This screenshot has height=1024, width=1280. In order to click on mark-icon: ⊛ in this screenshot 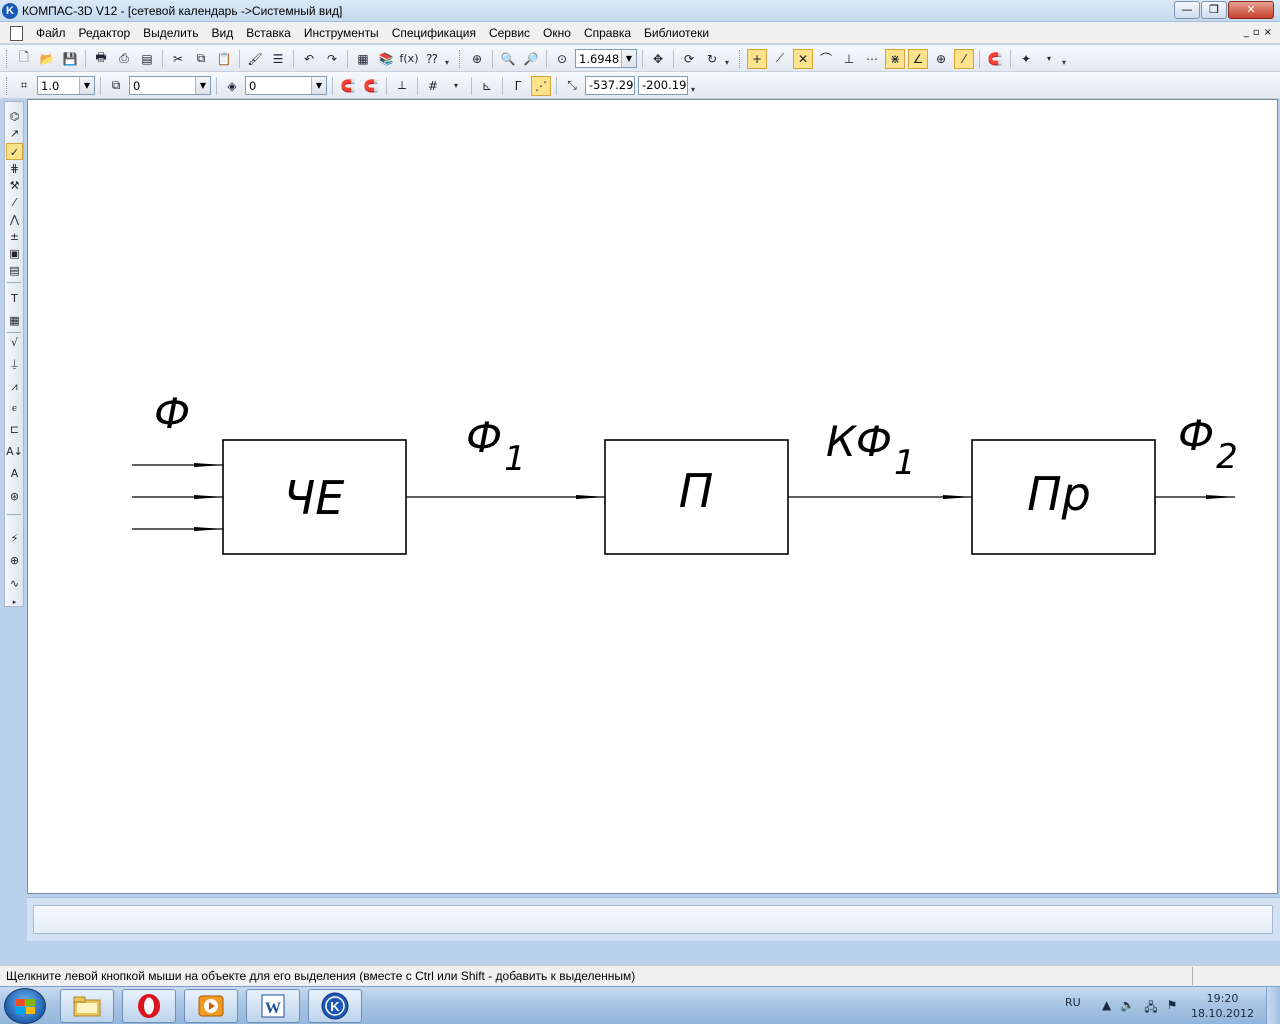, I will do `click(14, 496)`.